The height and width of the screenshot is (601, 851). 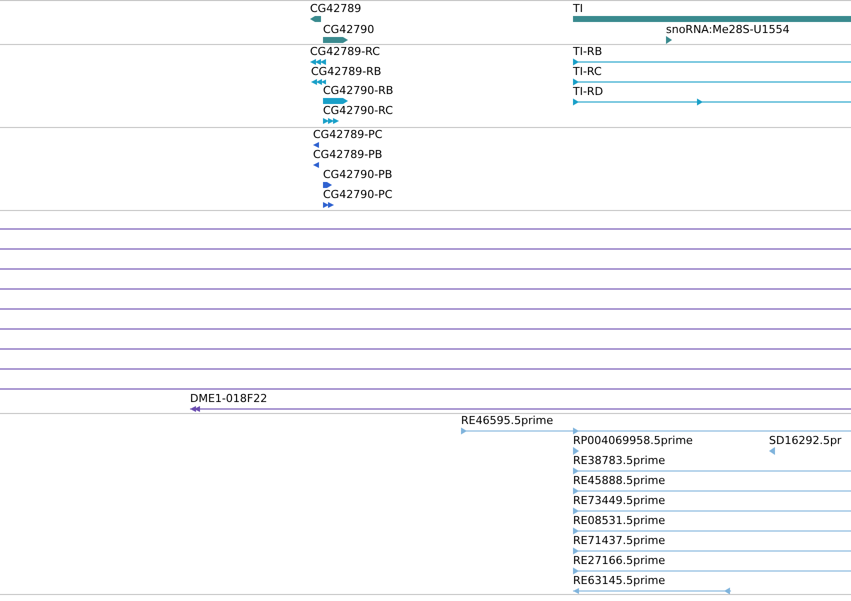 I want to click on feature-label: CG42790, so click(x=348, y=30).